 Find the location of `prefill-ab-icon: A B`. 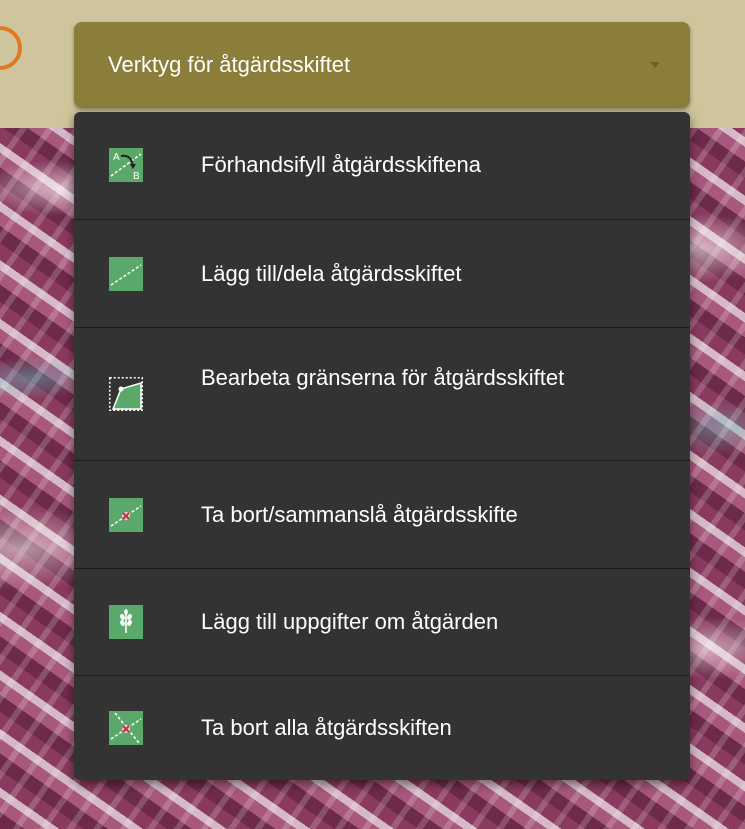

prefill-ab-icon: A B is located at coordinates (126, 165).